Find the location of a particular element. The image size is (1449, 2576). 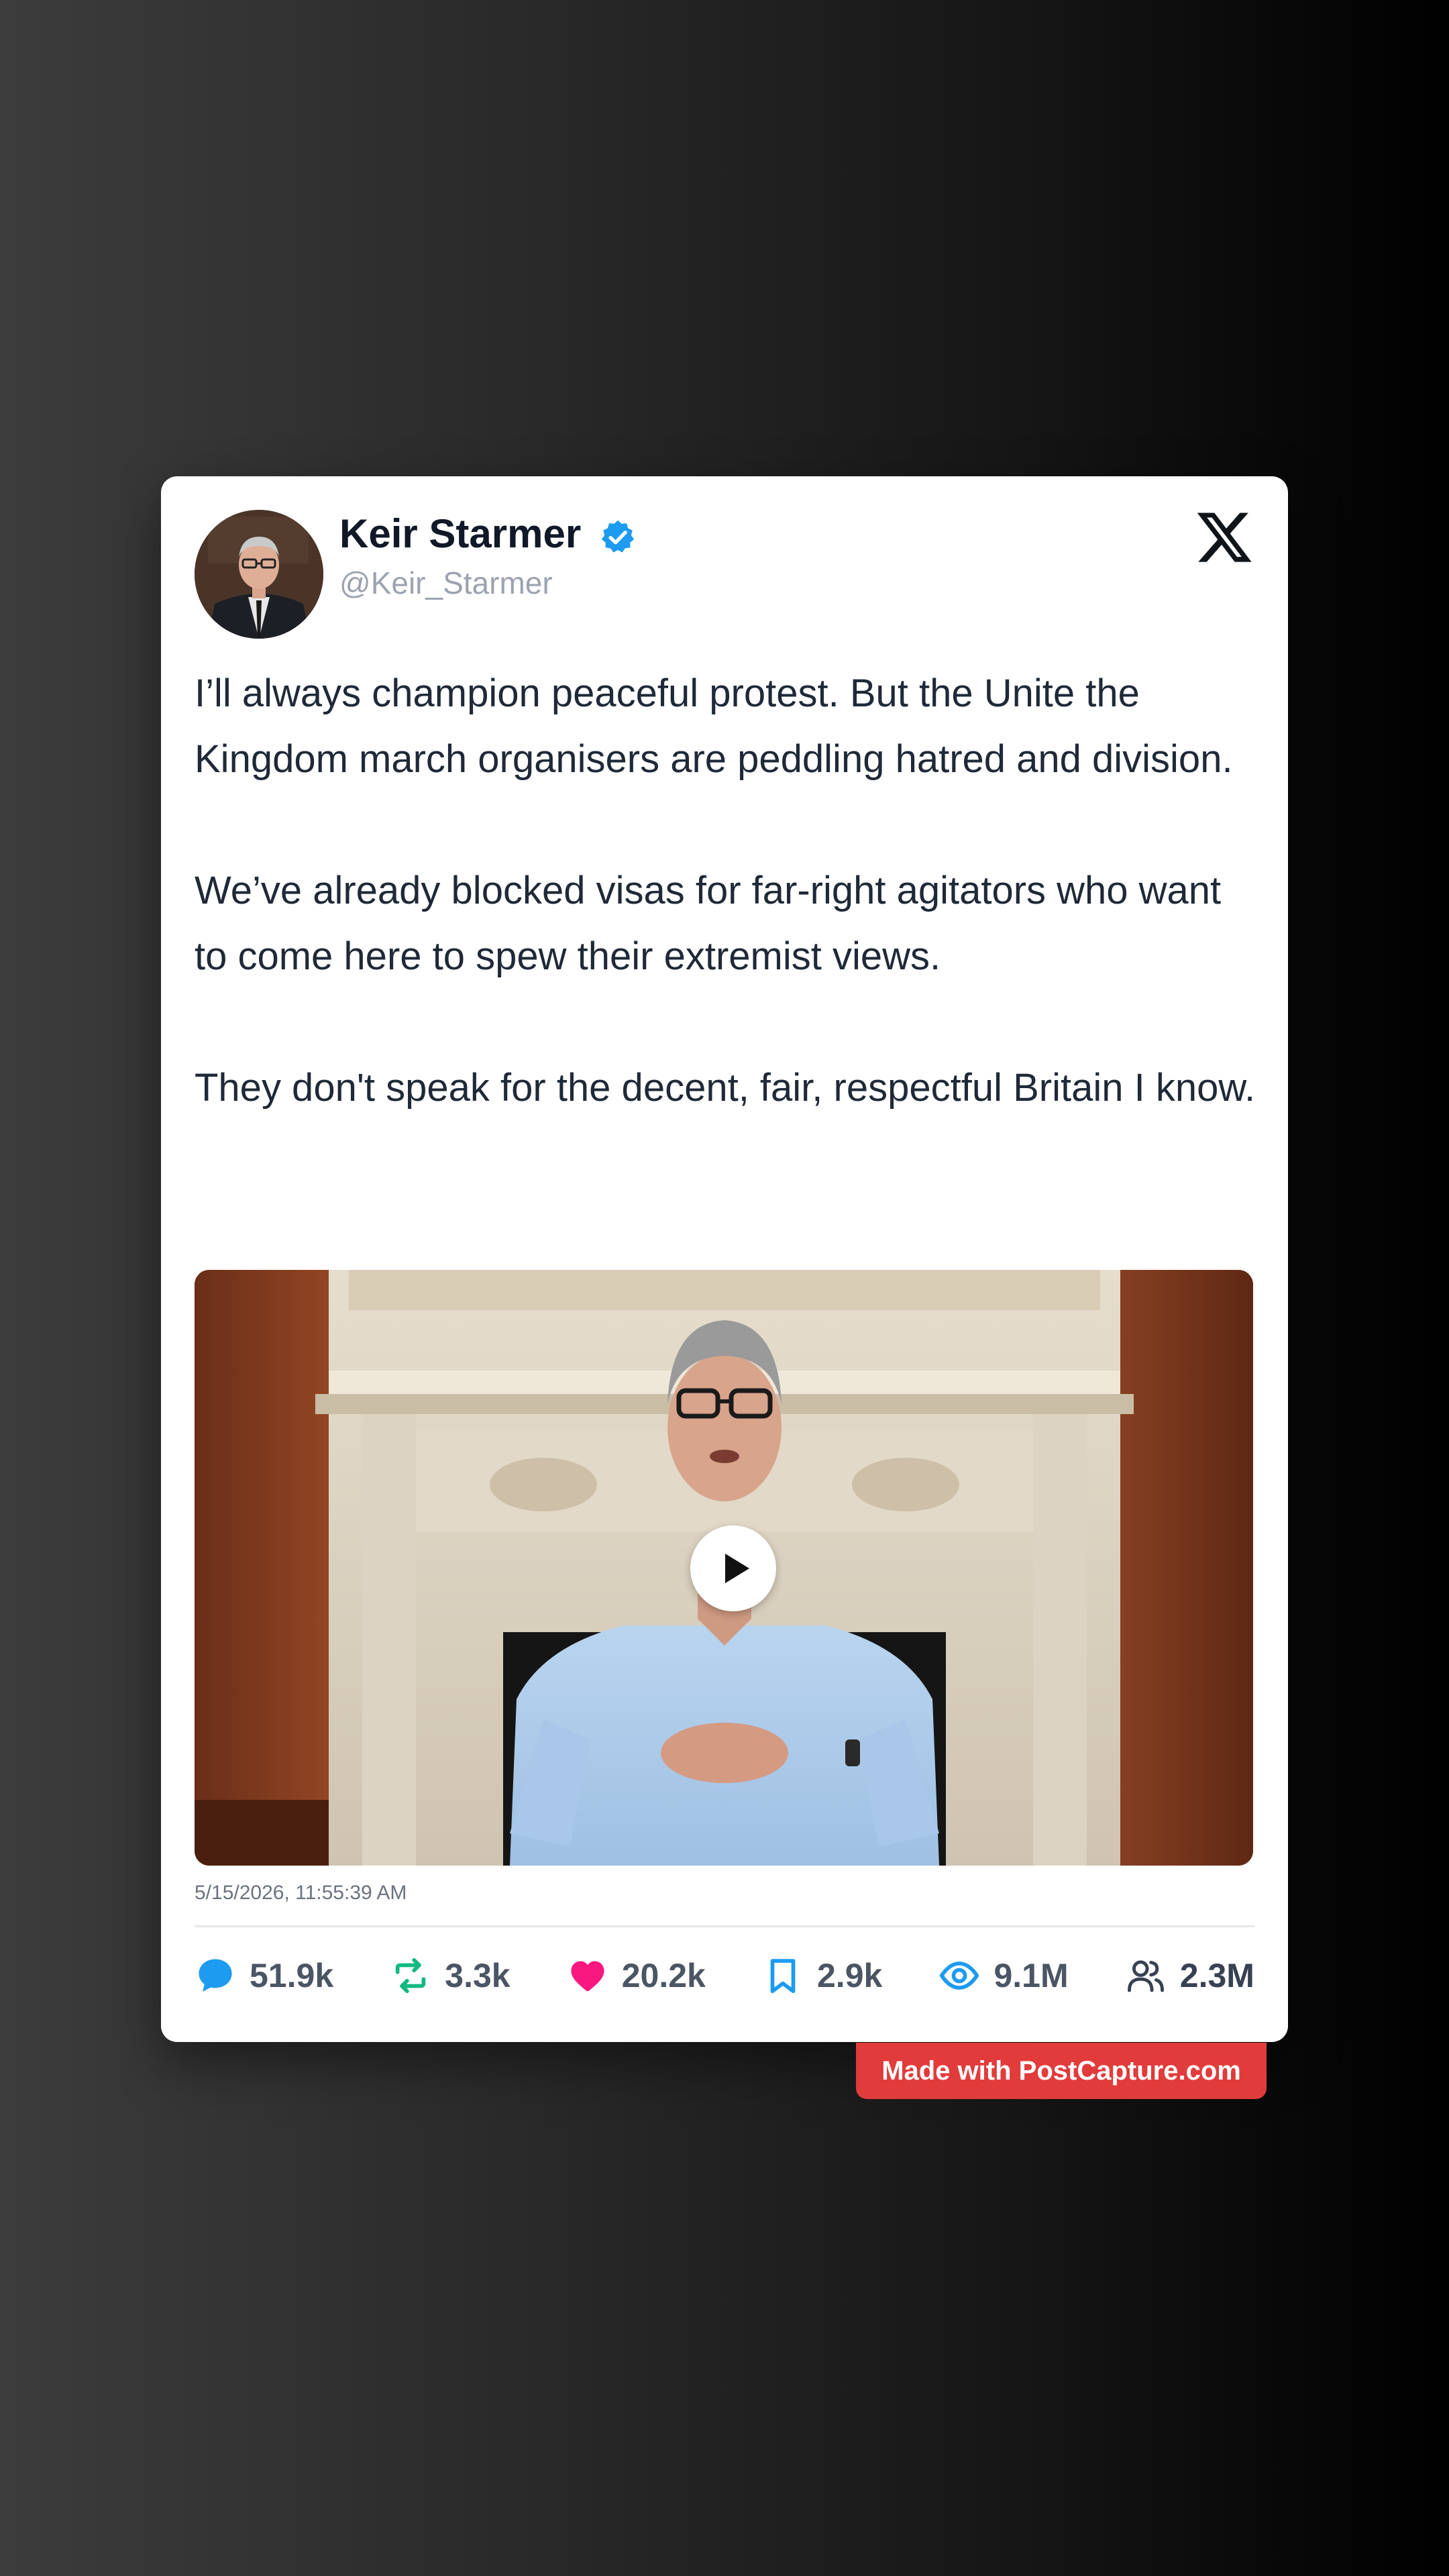

verified-badge-icon is located at coordinates (618, 536).